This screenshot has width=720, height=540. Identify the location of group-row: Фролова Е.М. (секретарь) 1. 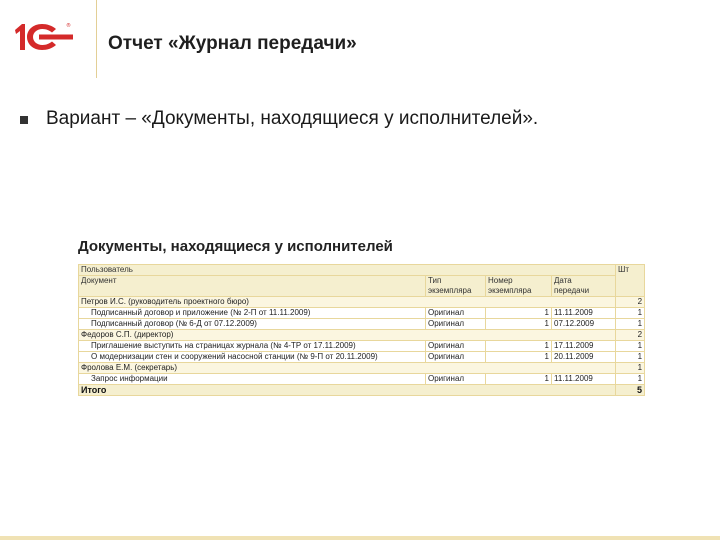
(361, 368).